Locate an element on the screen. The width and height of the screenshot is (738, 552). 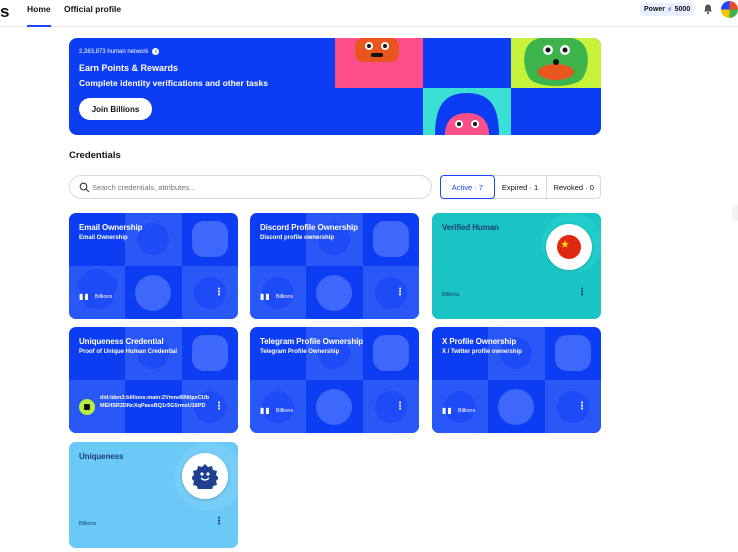
card-title: Discord Profile Ownership is located at coordinates (309, 227).